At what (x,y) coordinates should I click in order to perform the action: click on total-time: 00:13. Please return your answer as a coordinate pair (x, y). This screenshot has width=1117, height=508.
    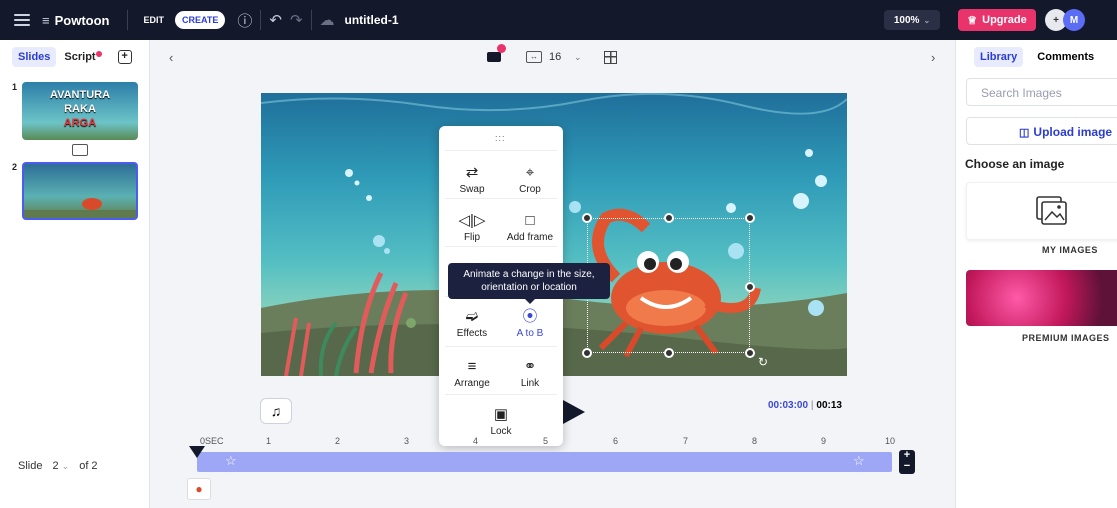
    Looking at the image, I should click on (829, 405).